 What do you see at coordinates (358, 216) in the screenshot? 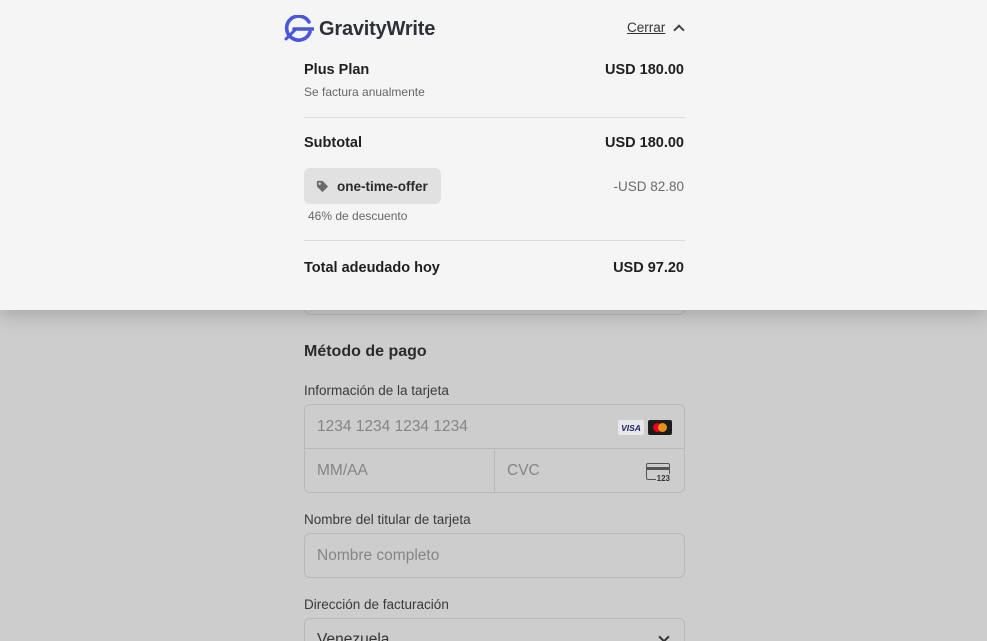
I see `discount-note: 46% de descuento` at bounding box center [358, 216].